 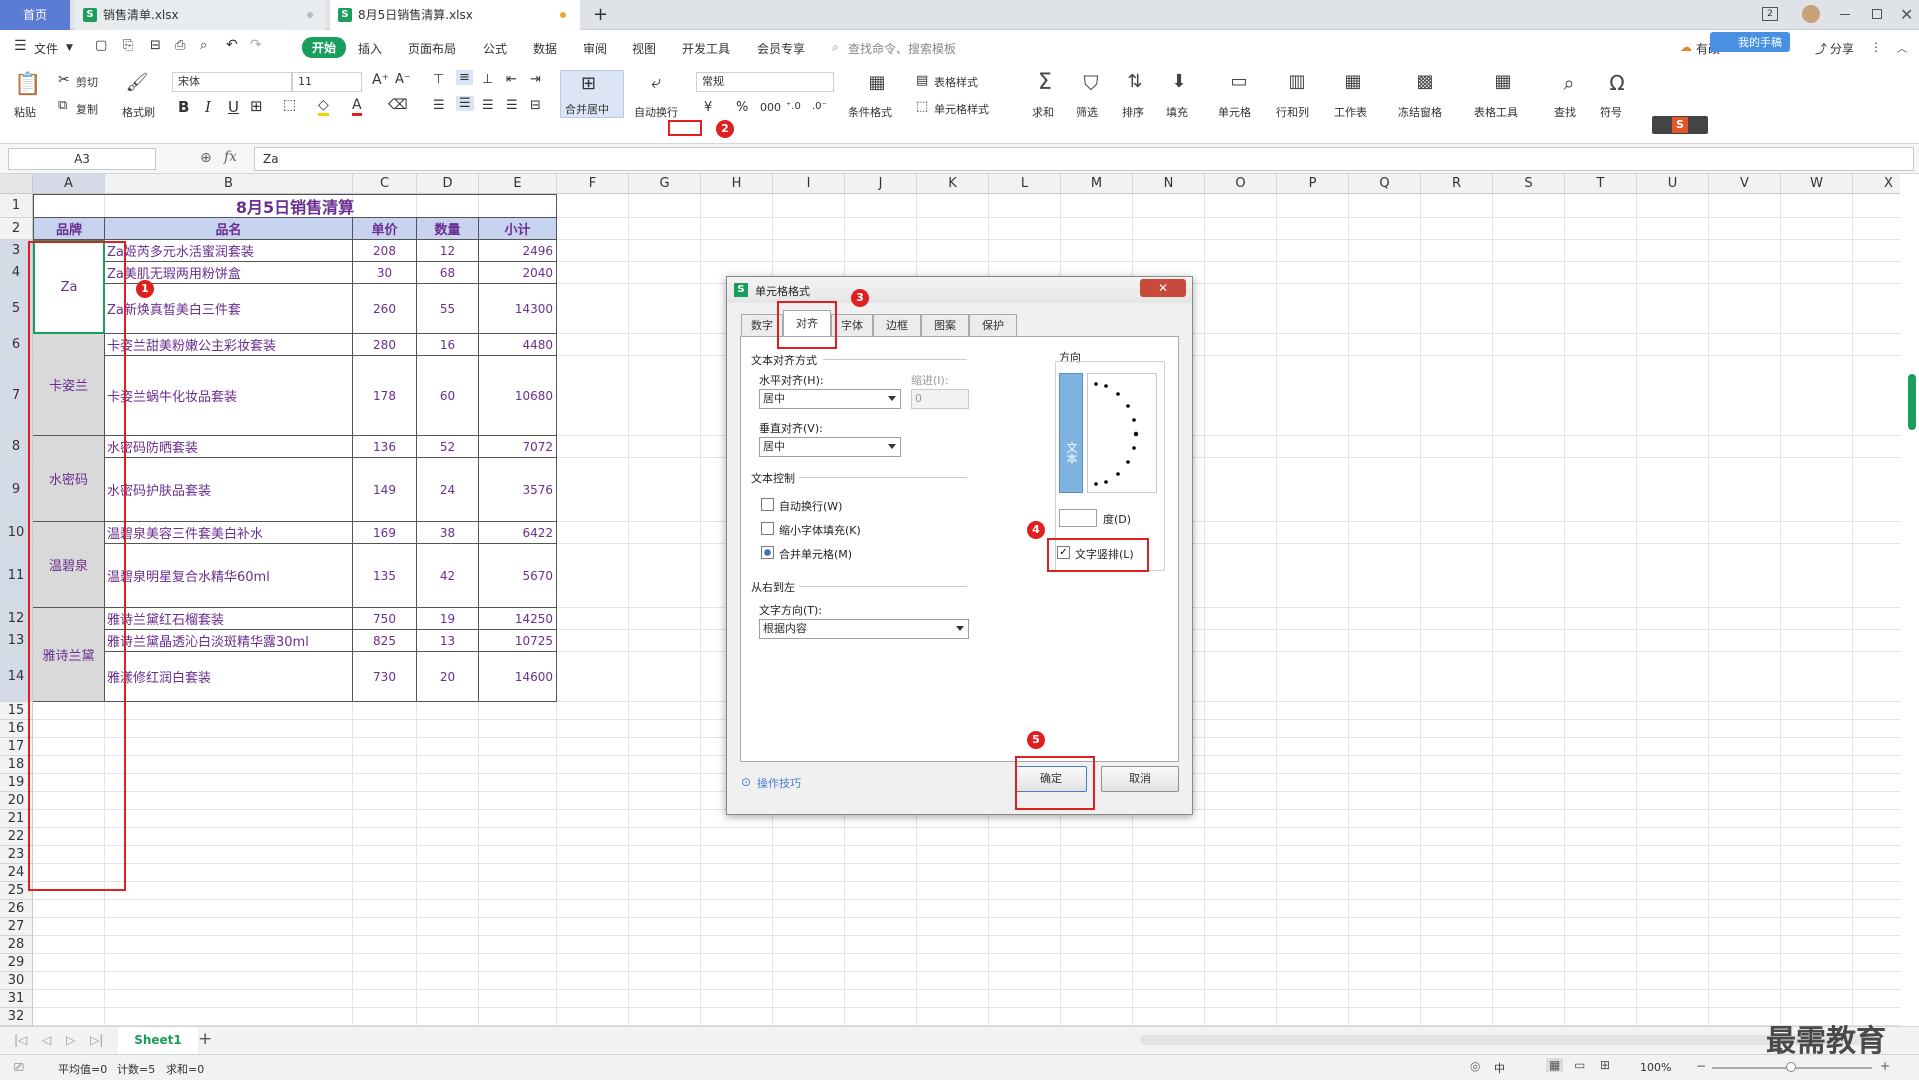 What do you see at coordinates (518, 309) in the screenshot?
I see `subtotal-cell: 14300` at bounding box center [518, 309].